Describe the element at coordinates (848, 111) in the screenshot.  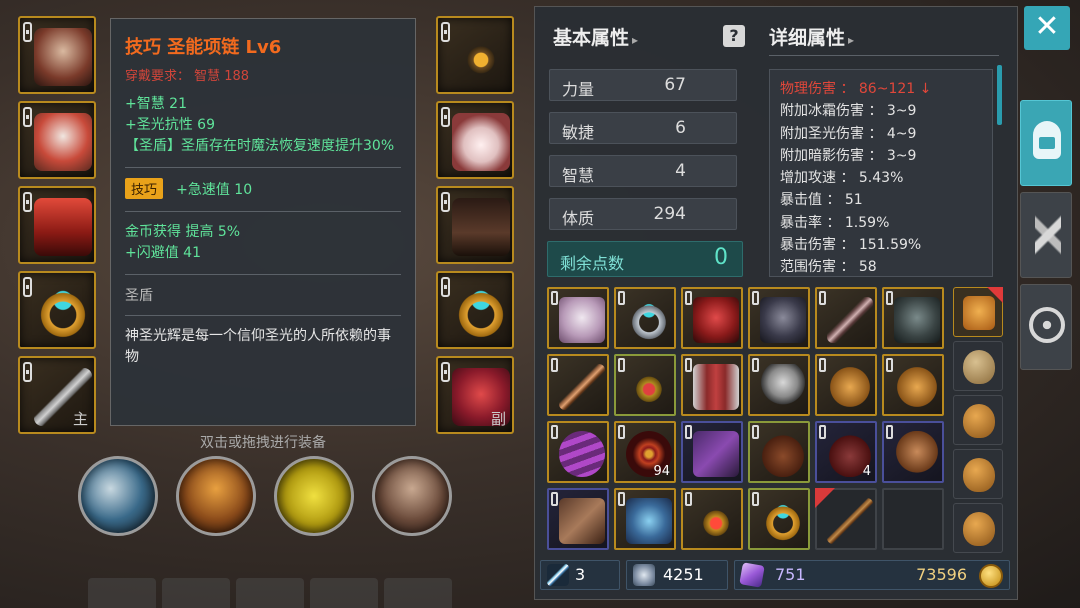
I see `detail-line: 附加冰霜伤害 ： 3~9` at that location.